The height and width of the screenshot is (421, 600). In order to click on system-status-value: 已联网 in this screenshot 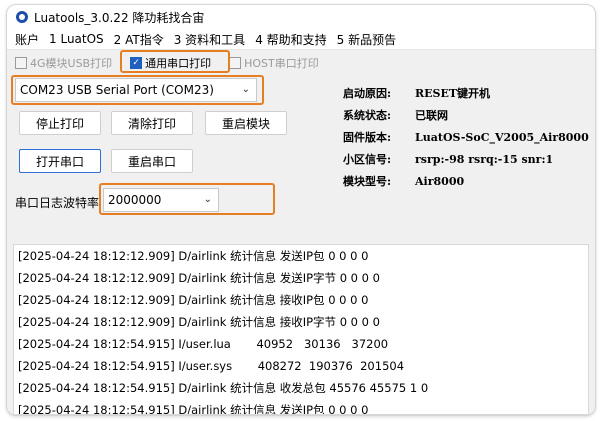, I will do `click(431, 115)`.